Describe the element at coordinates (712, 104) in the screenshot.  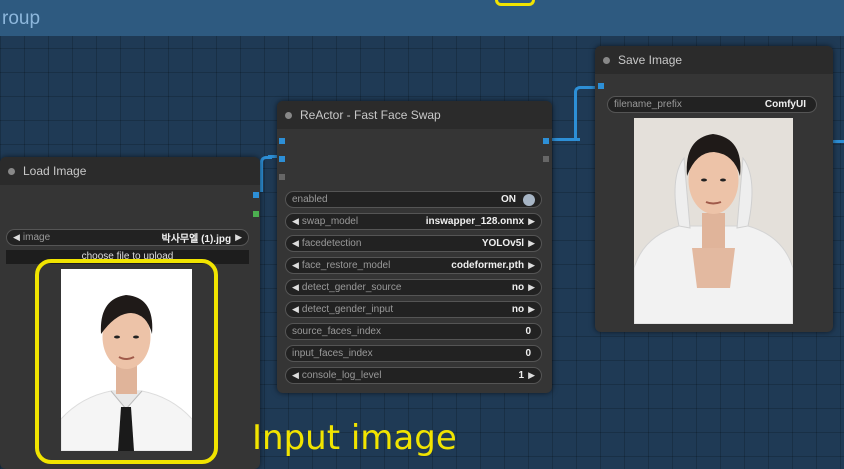
I see `filename-prefix-widget: filename_prefix ComfyUI` at that location.